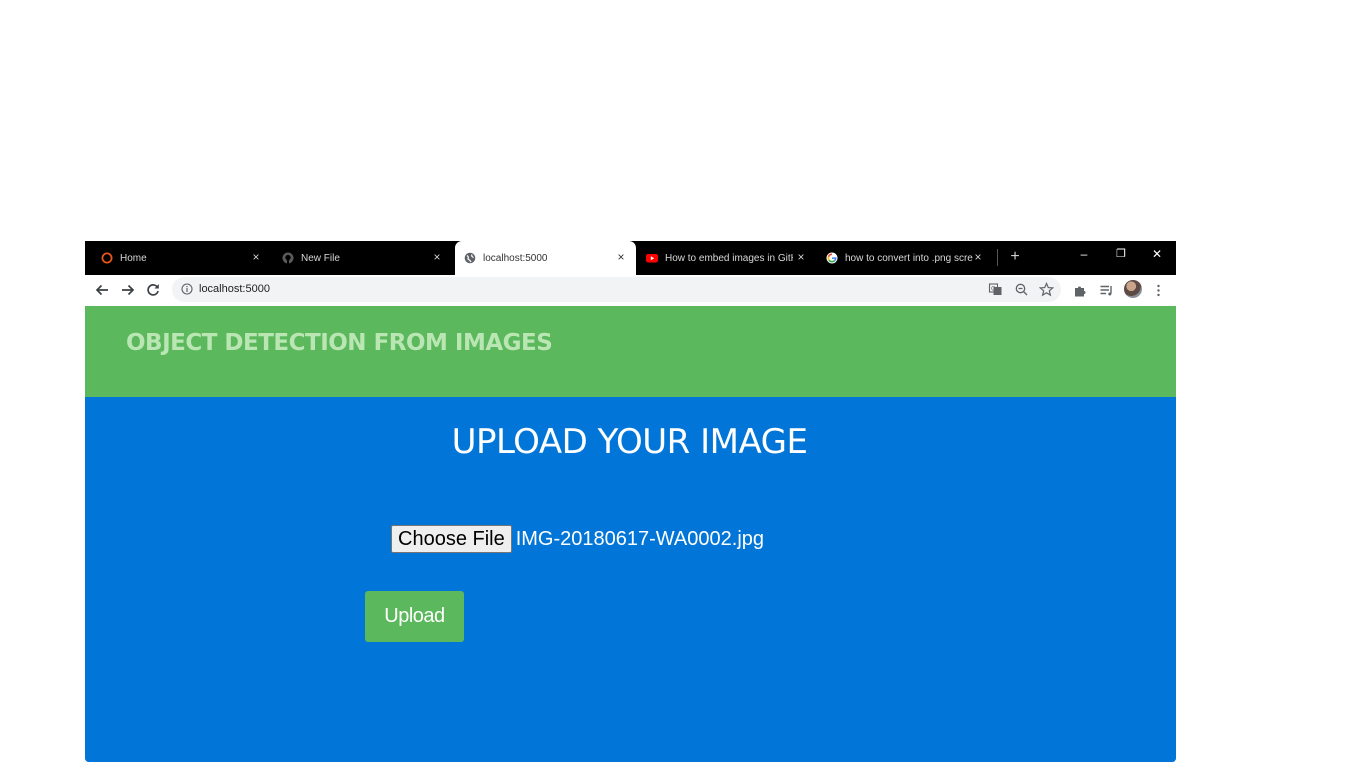 The image size is (1366, 768). What do you see at coordinates (361, 258) in the screenshot?
I see `tab-new-file: New File ×` at bounding box center [361, 258].